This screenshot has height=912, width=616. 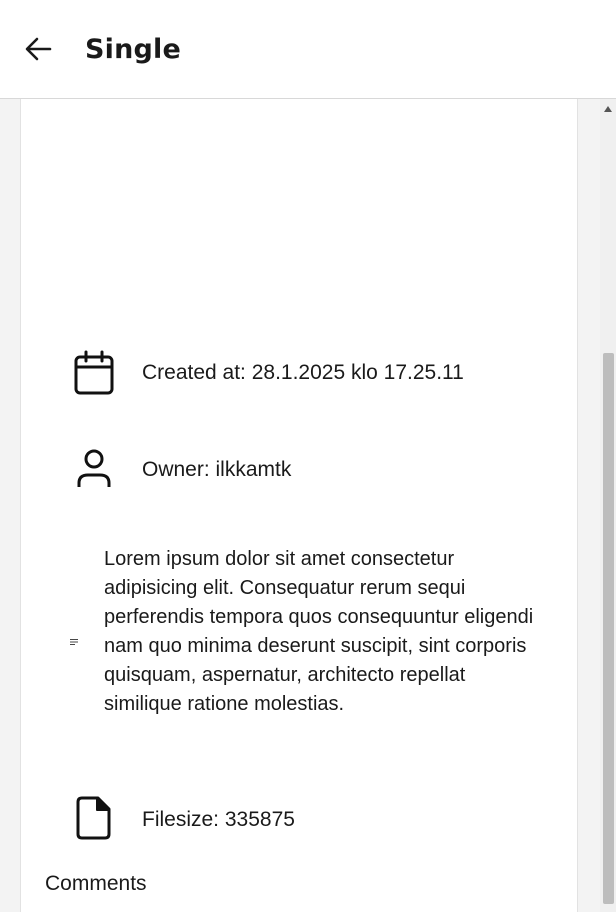 What do you see at coordinates (133, 49) in the screenshot?
I see `page-title: Single` at bounding box center [133, 49].